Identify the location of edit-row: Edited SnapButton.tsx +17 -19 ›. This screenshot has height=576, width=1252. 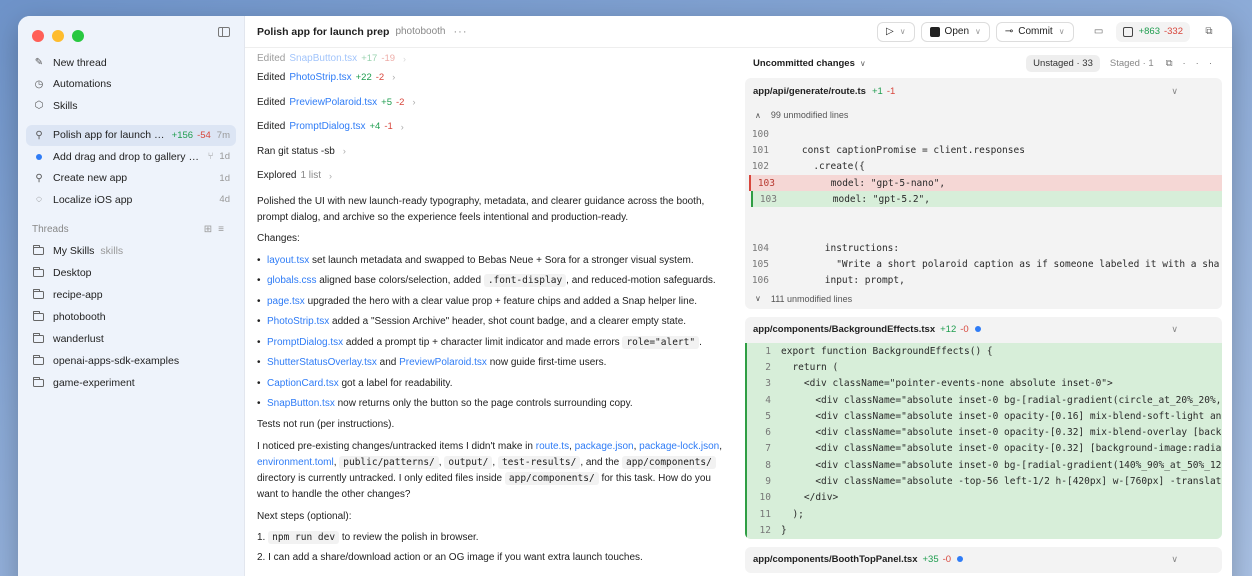
(495, 58).